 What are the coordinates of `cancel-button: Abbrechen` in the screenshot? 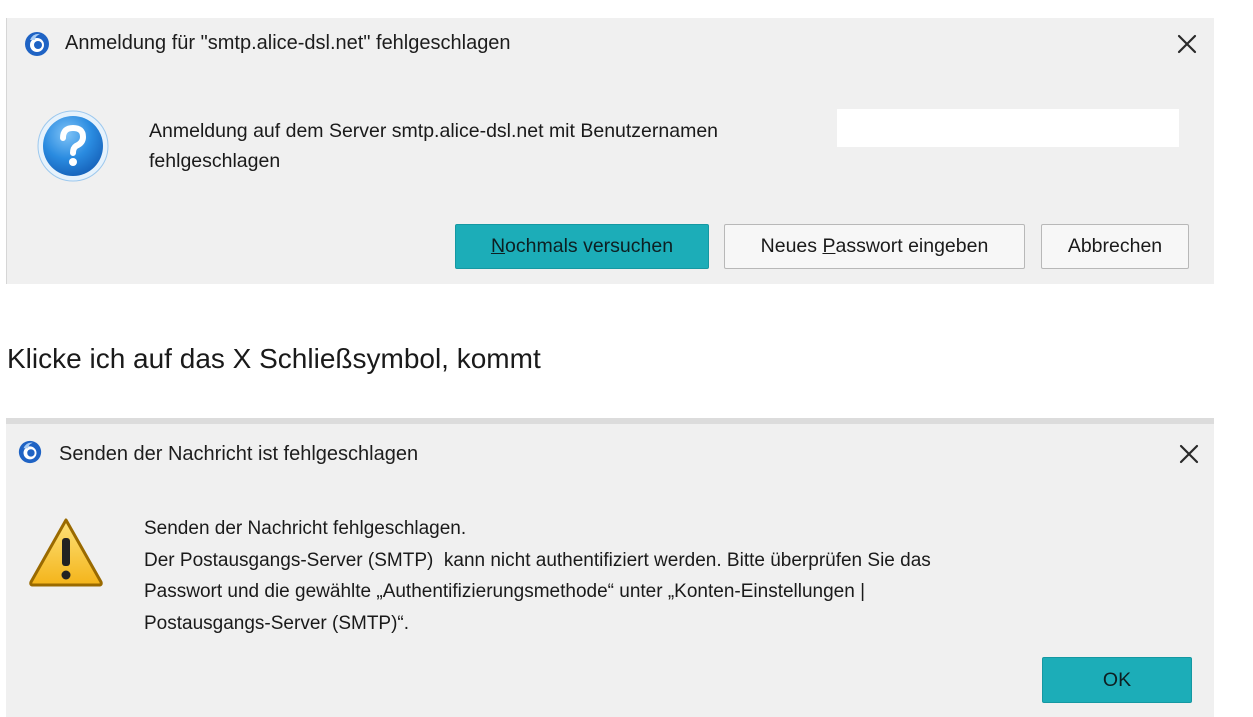 It's located at (1115, 246).